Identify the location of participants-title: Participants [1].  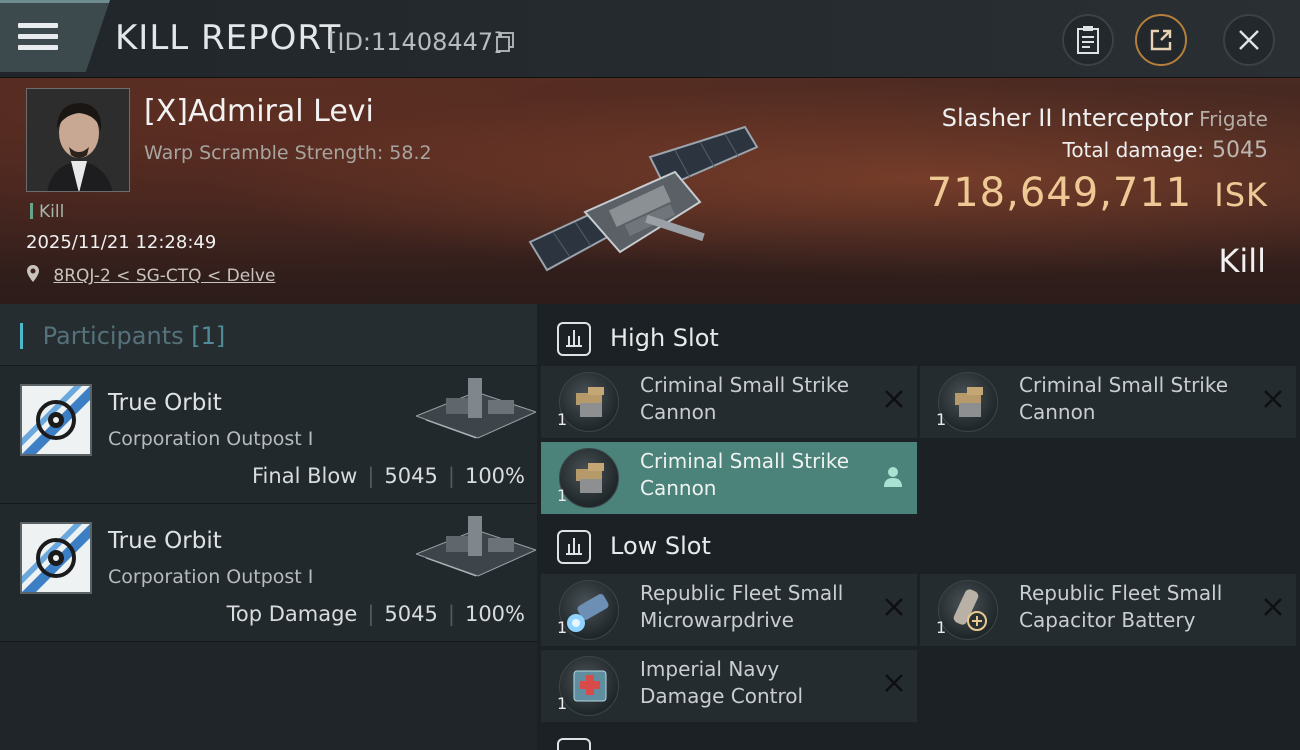
(123, 336).